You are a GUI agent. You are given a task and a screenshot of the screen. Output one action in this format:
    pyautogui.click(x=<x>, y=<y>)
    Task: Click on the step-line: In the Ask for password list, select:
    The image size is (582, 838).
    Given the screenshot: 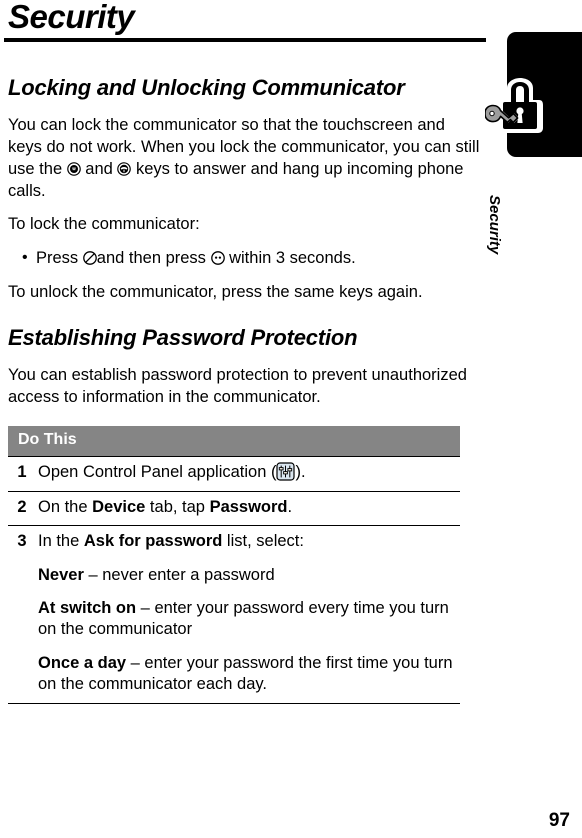 What is the action you would take?
    pyautogui.click(x=246, y=541)
    